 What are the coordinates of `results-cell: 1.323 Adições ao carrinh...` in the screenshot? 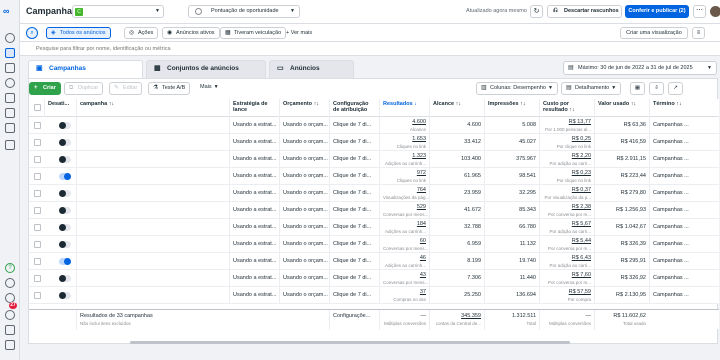 It's located at (404, 159).